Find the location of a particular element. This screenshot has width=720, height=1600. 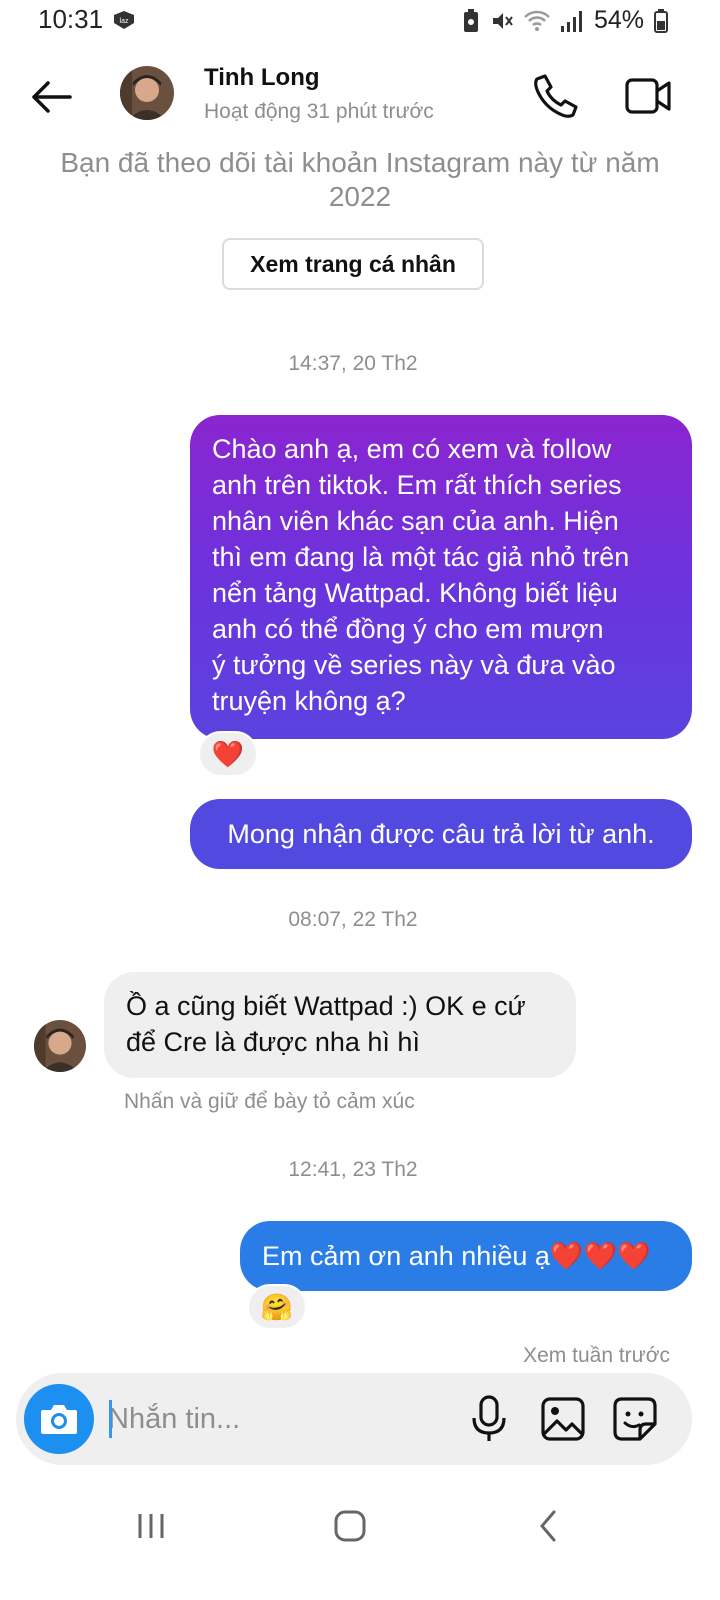

app-icon-text: laz is located at coordinates (124, 21).